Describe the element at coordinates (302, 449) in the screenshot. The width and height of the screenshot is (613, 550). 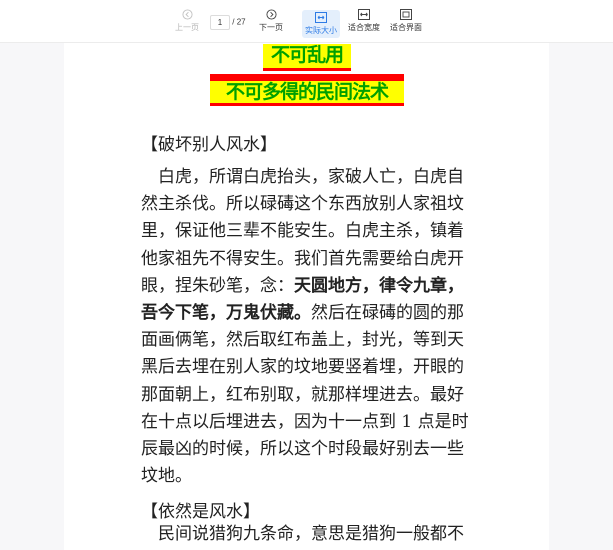
I see `paragraph-line: 辰最凶的时候，所以这个时段最好别去一些` at that location.